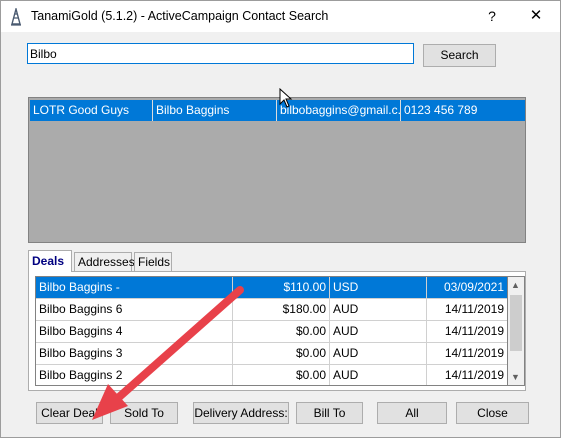 The image size is (561, 438). Describe the element at coordinates (378, 287) in the screenshot. I see `deal-currency: USD` at that location.